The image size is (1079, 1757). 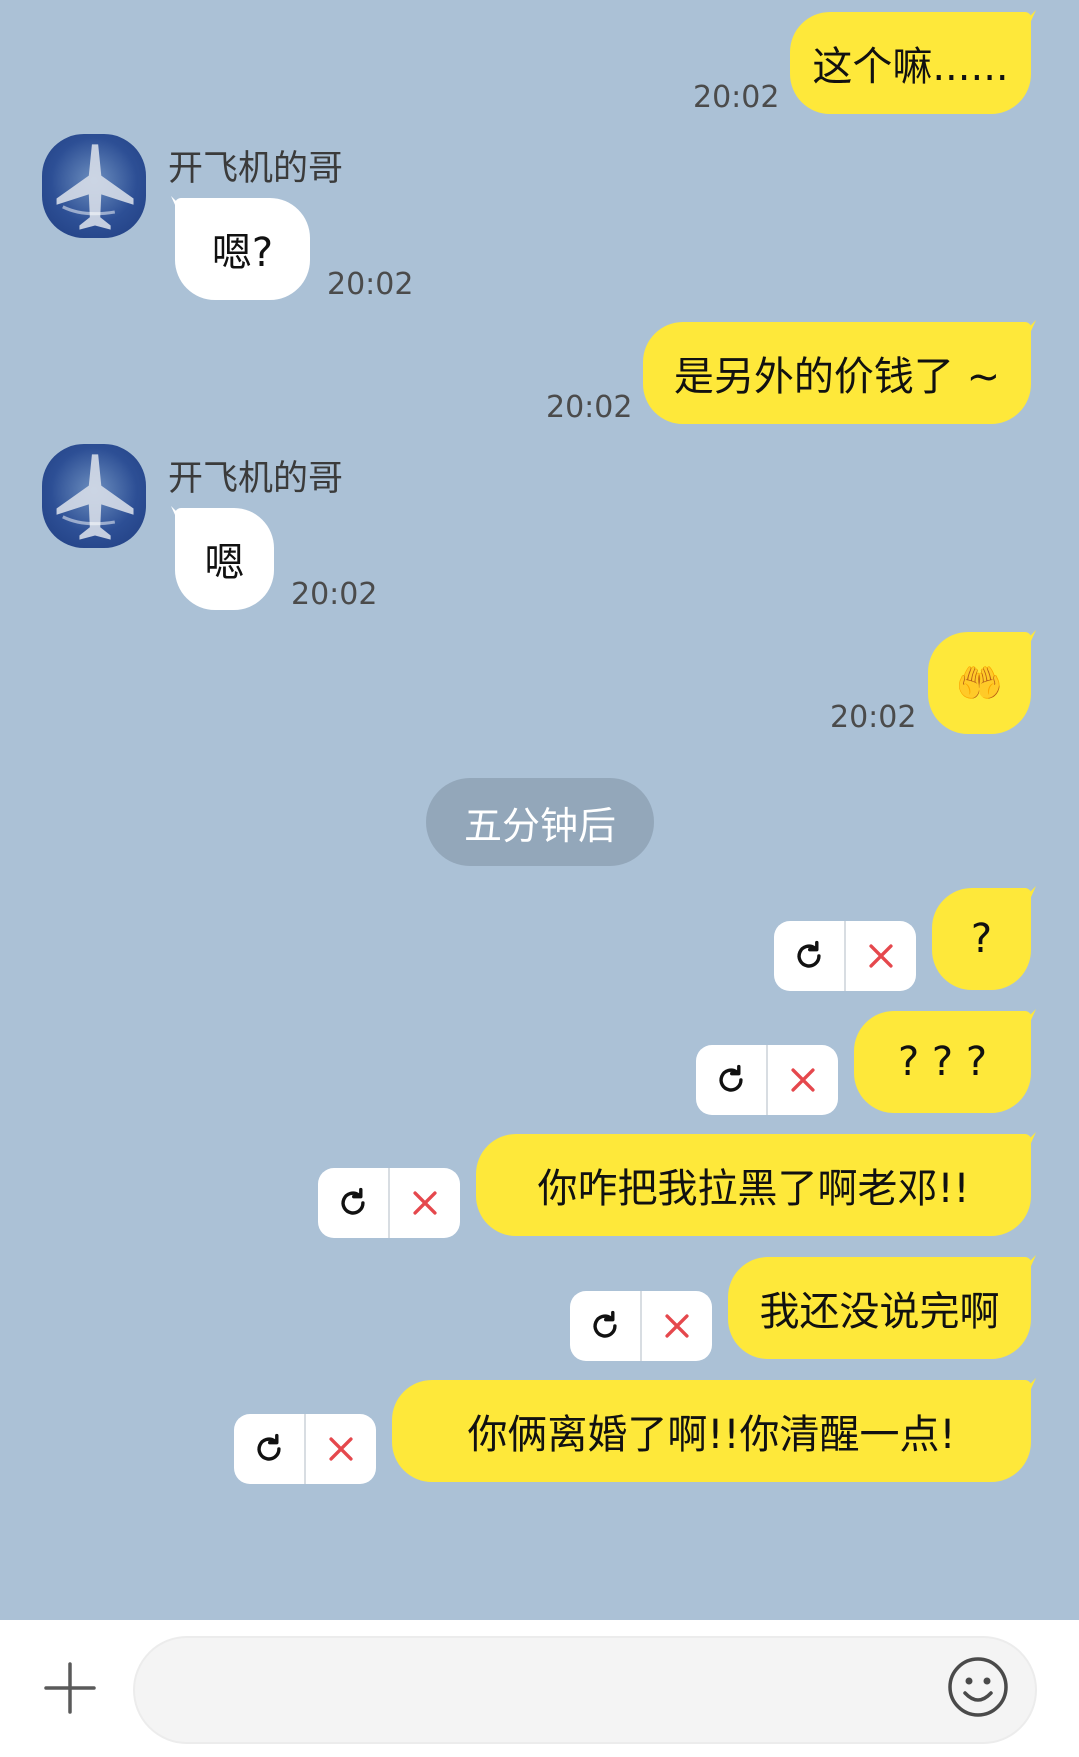 I want to click on message-text: 你俩离婚了啊!!你清醒一点!, so click(x=711, y=1435).